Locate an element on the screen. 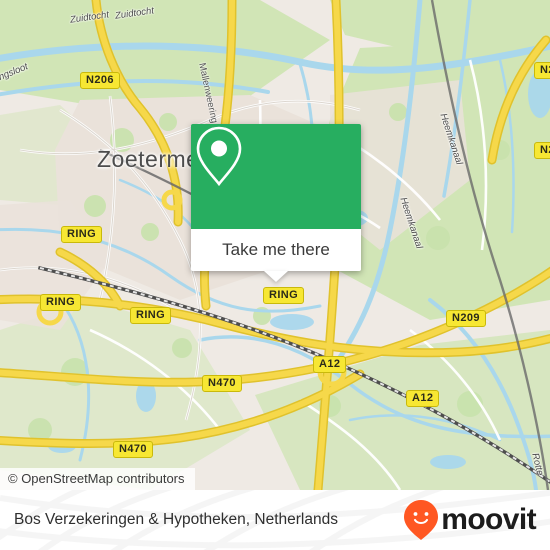  location-popup-card: Take me there is located at coordinates (276, 203).